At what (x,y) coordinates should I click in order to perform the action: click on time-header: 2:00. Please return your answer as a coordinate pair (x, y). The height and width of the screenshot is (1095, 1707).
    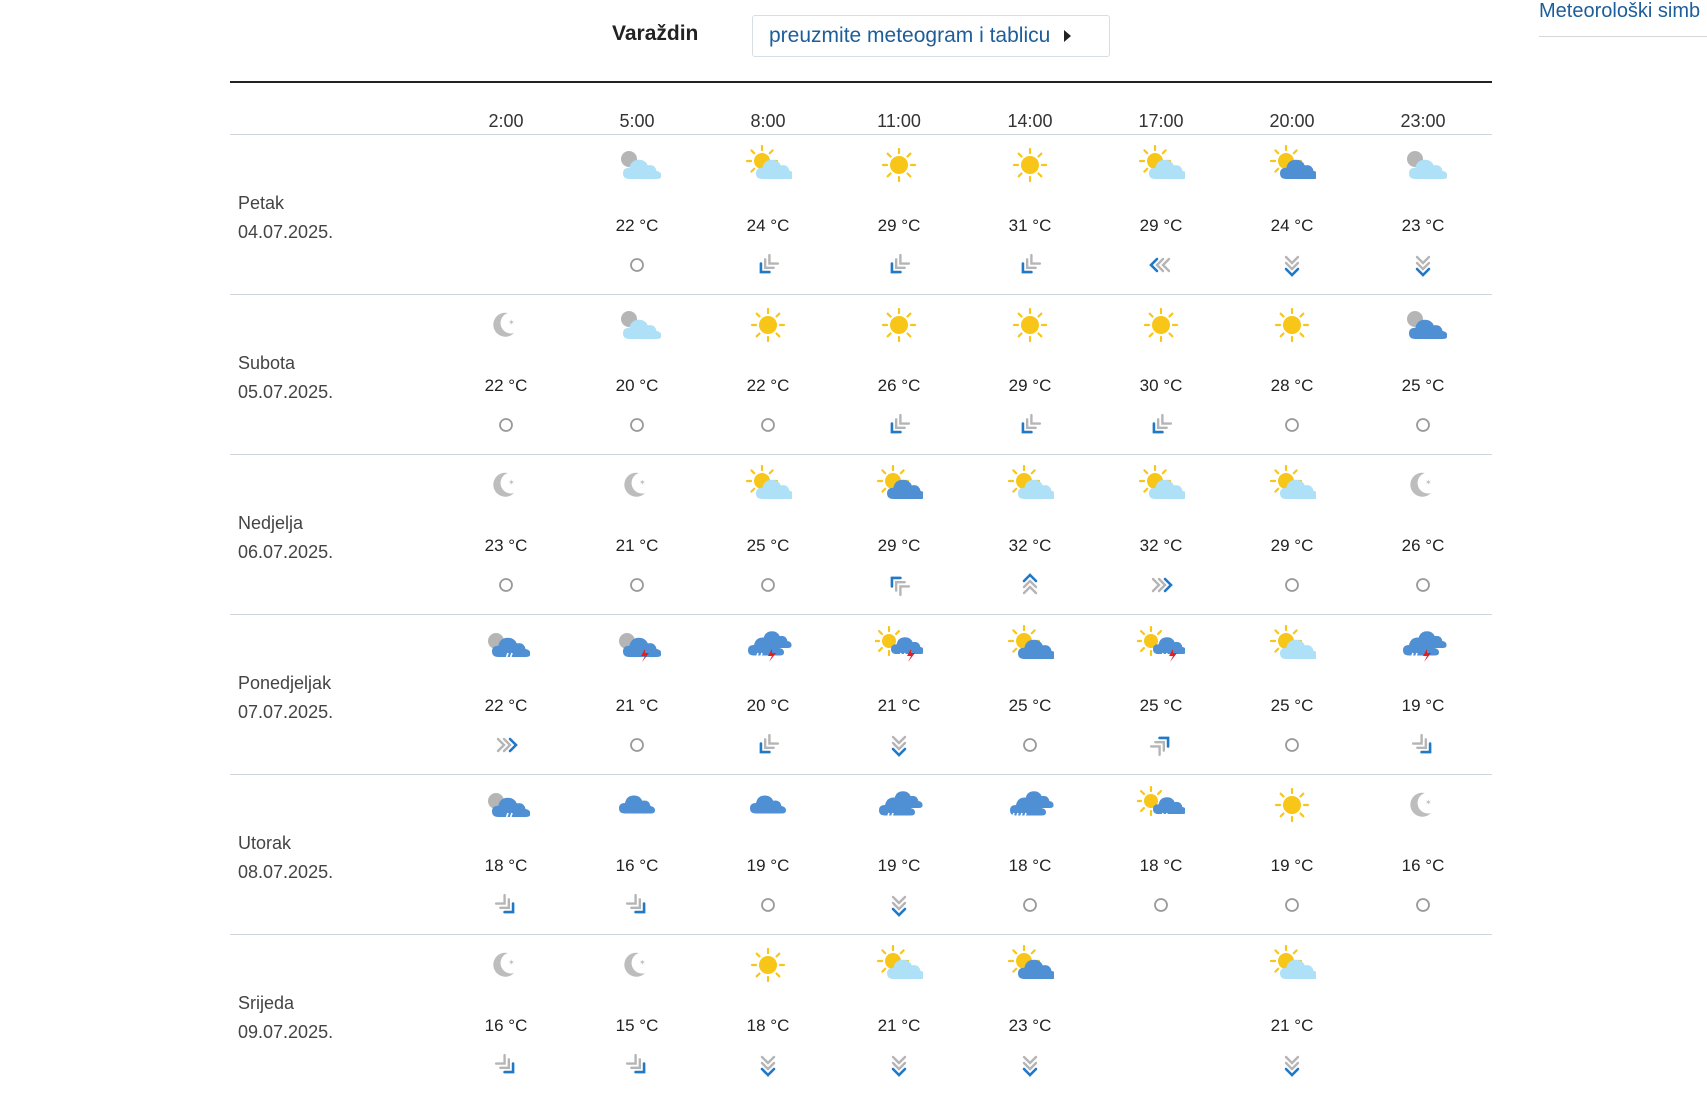
    Looking at the image, I should click on (506, 121).